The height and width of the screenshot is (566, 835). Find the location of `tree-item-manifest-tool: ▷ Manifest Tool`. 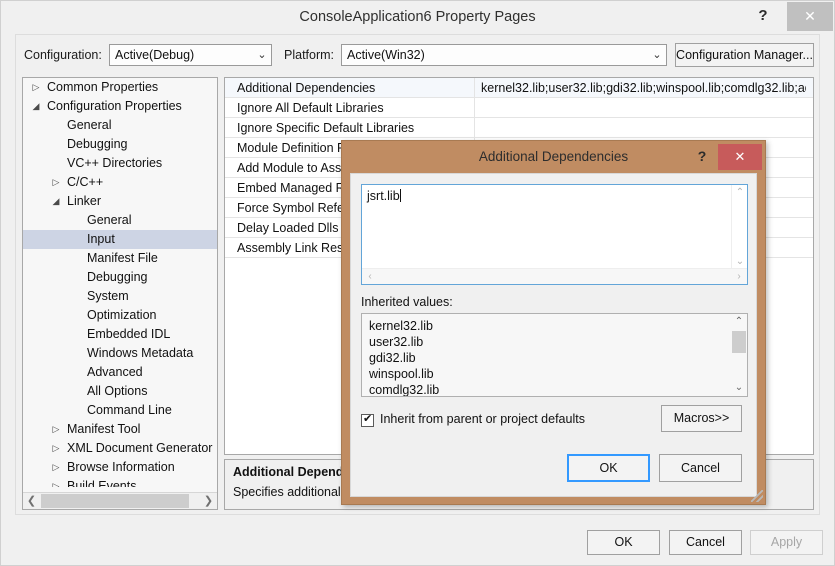

tree-item-manifest-tool: ▷ Manifest Tool is located at coordinates (120, 429).